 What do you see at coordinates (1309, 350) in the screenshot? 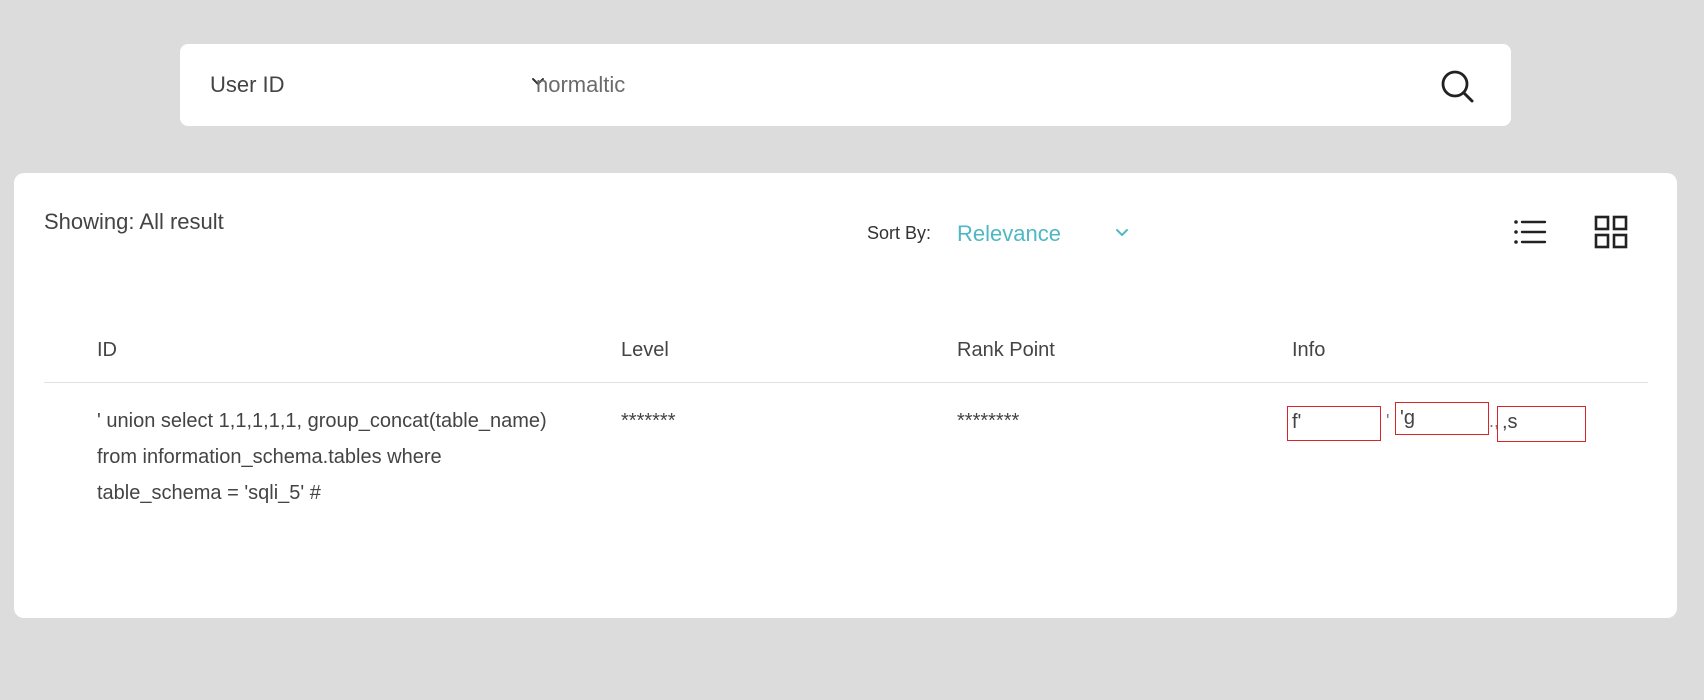
I see `column-header-info: Info` at bounding box center [1309, 350].